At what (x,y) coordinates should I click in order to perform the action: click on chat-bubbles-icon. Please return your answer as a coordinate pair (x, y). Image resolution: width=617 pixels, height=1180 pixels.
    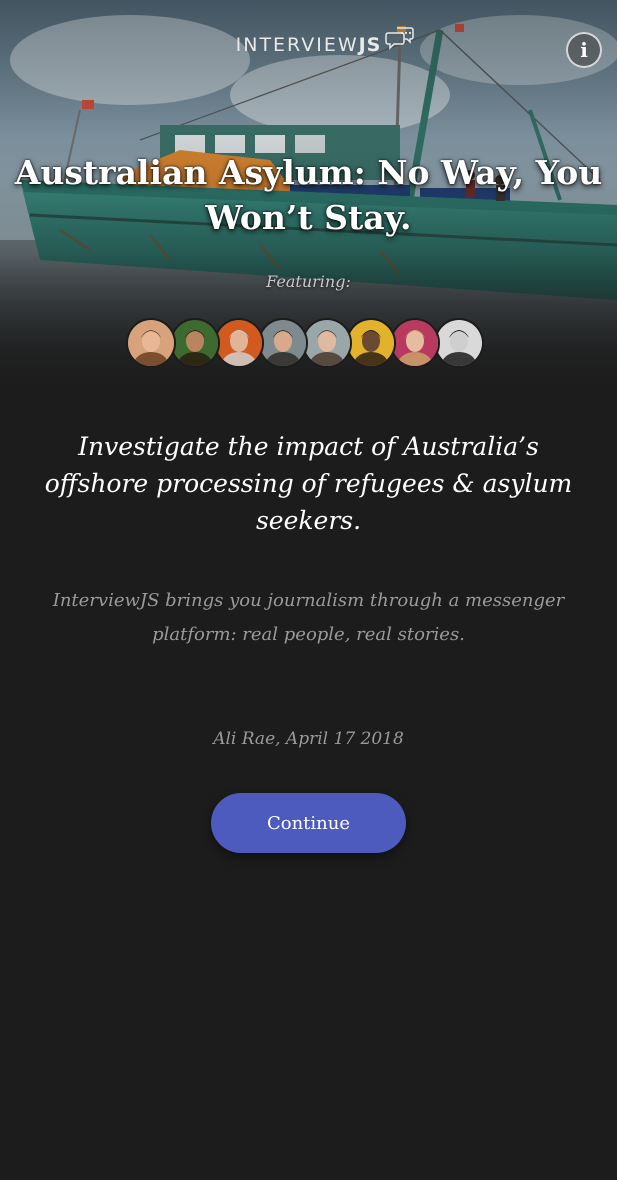
    Looking at the image, I should click on (400, 38).